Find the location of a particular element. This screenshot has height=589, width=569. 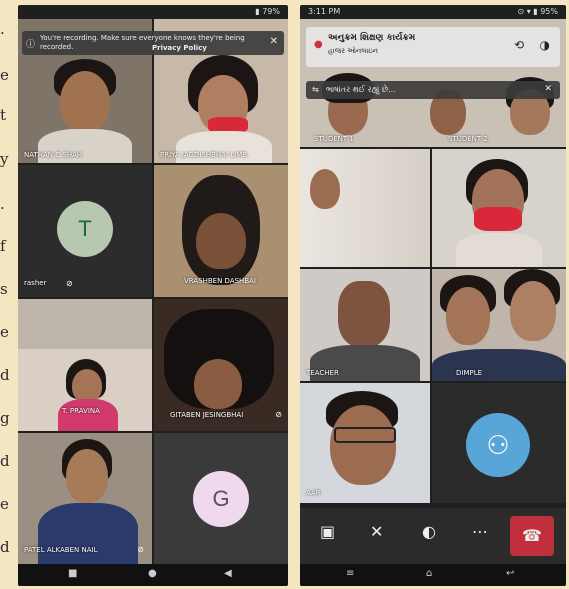

participant-name: VRASHBEN DASHBAI is located at coordinates (220, 281).